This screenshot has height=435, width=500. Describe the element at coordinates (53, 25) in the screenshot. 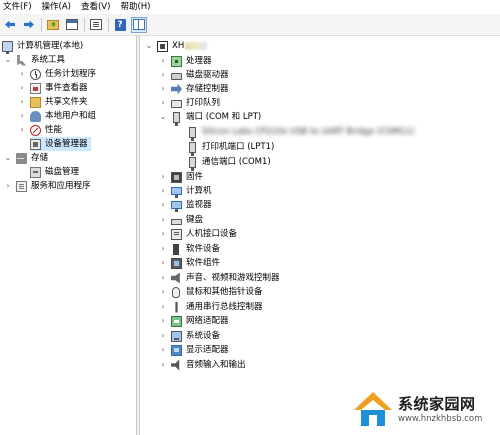

I see `up-one-level-button` at that location.